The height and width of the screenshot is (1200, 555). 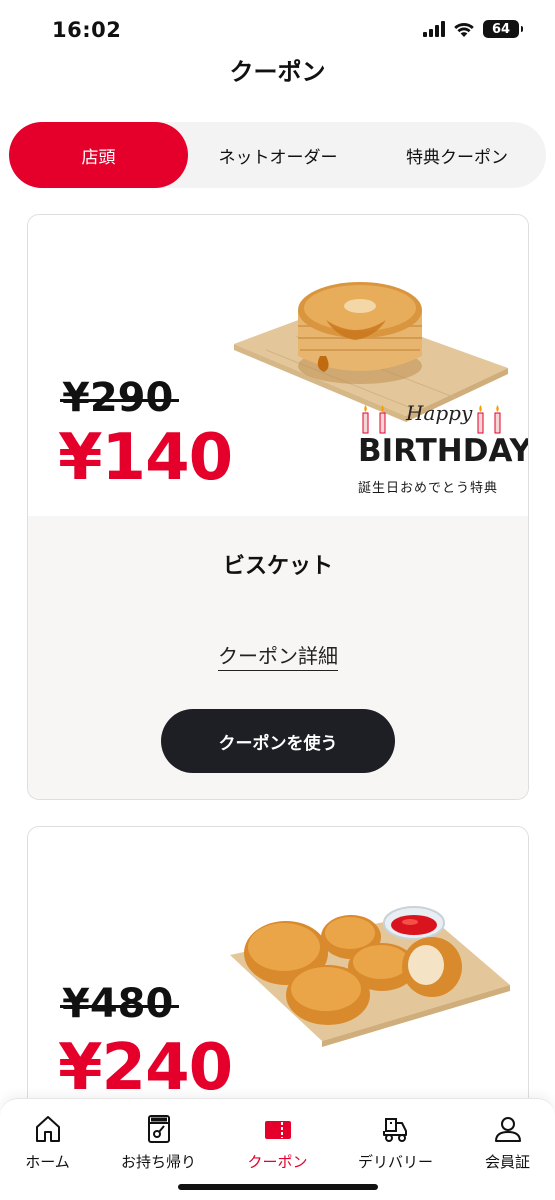 What do you see at coordinates (145, 458) in the screenshot?
I see `new-price: ¥140` at bounding box center [145, 458].